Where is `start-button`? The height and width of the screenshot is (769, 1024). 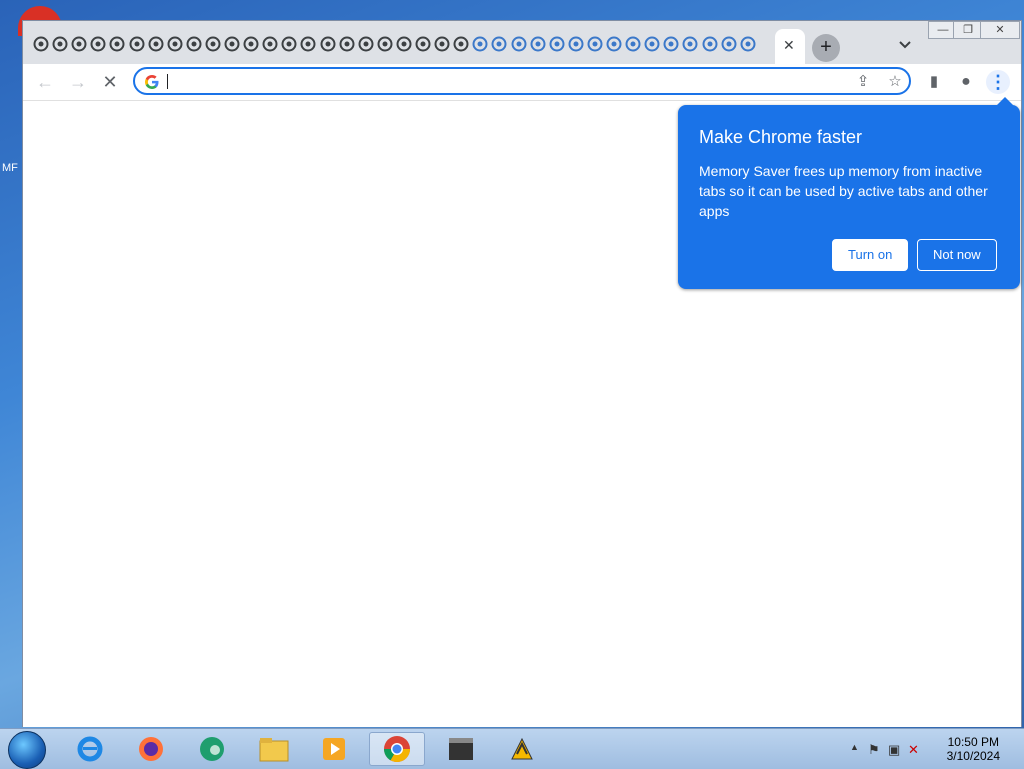 start-button is located at coordinates (27, 750).